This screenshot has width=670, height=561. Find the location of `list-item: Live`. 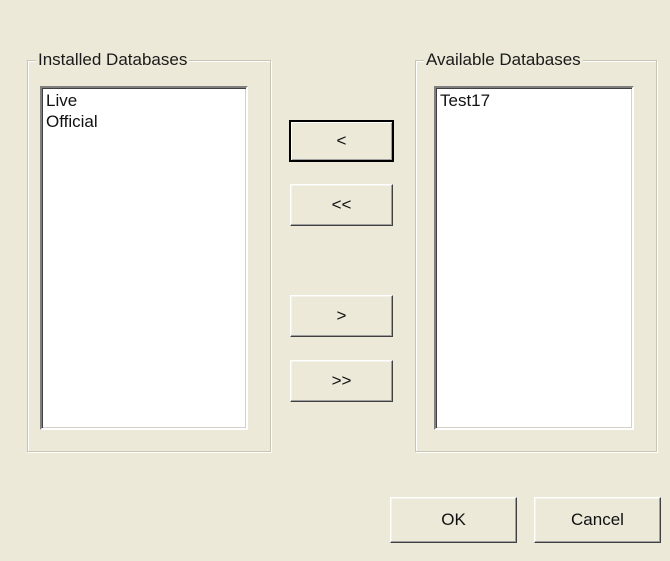

list-item: Live is located at coordinates (144, 100).